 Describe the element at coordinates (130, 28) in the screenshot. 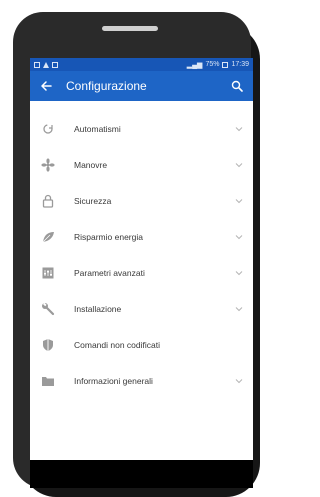

I see `phone-speaker` at that location.